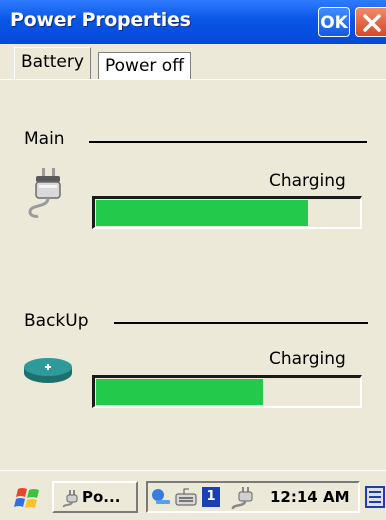 Image resolution: width=386 pixels, height=520 pixels. What do you see at coordinates (179, 392) in the screenshot?
I see `backup-battery-progress-fill` at bounding box center [179, 392].